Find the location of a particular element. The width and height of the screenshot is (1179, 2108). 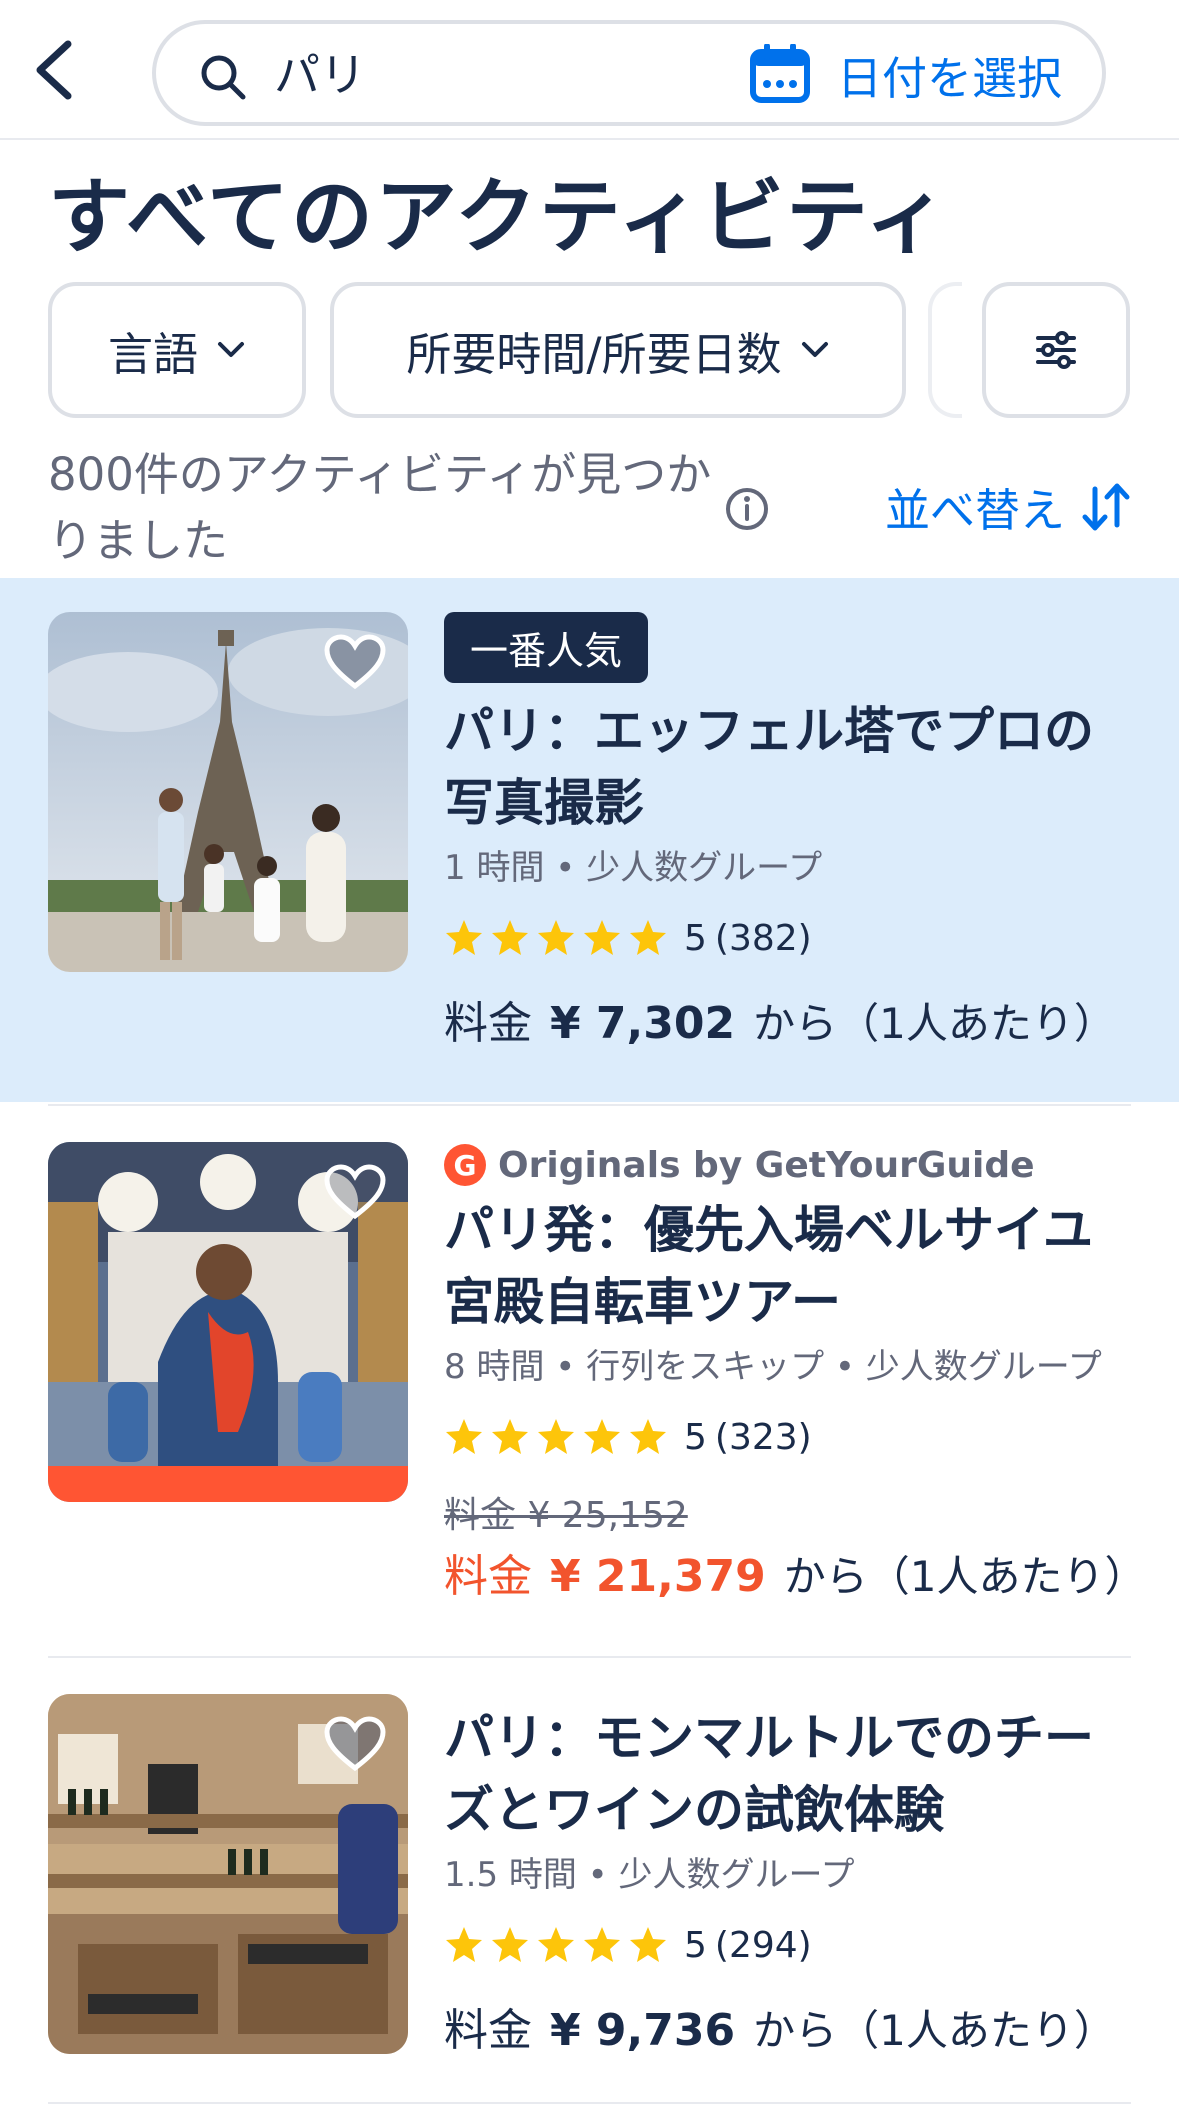

filter-bar: 言語 所要時間/所要日数 is located at coordinates (589, 351).